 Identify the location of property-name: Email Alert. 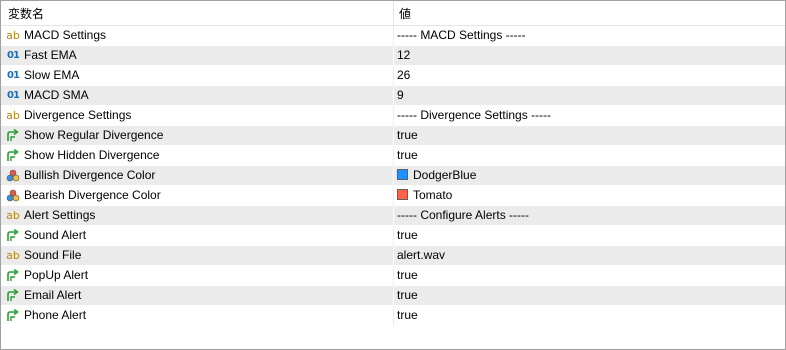
(53, 295).